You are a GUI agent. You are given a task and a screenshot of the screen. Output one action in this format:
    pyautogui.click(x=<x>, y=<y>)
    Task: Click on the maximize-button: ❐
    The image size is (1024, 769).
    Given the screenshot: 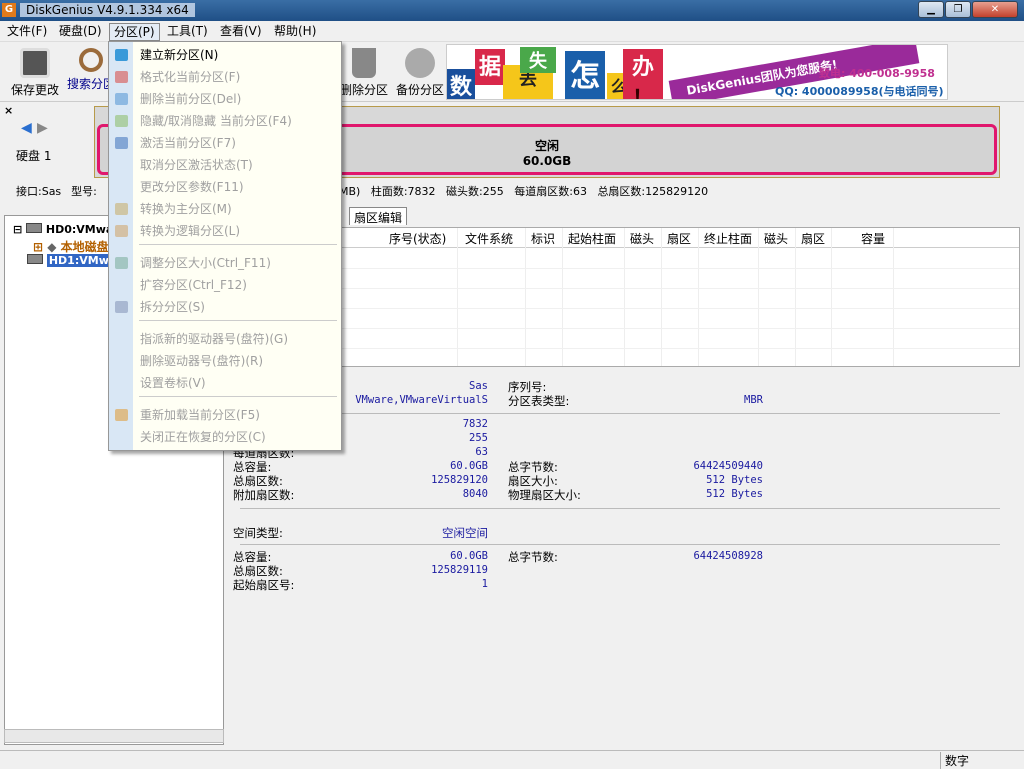 What is the action you would take?
    pyautogui.click(x=958, y=9)
    